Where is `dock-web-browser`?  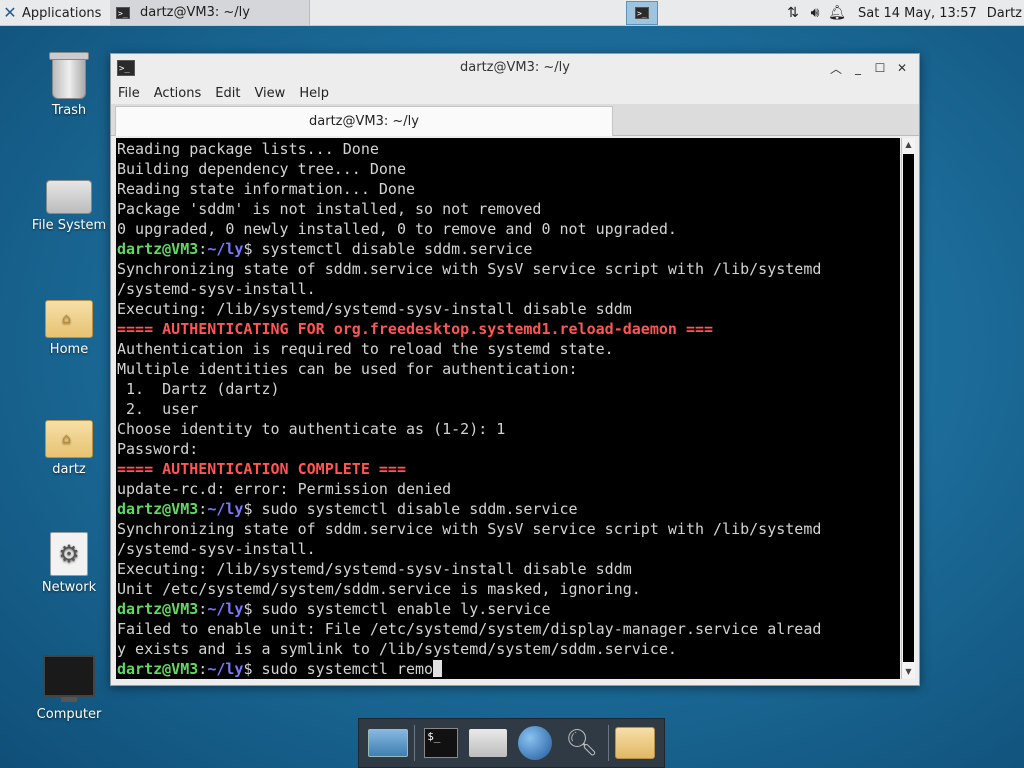
dock-web-browser is located at coordinates (535, 743).